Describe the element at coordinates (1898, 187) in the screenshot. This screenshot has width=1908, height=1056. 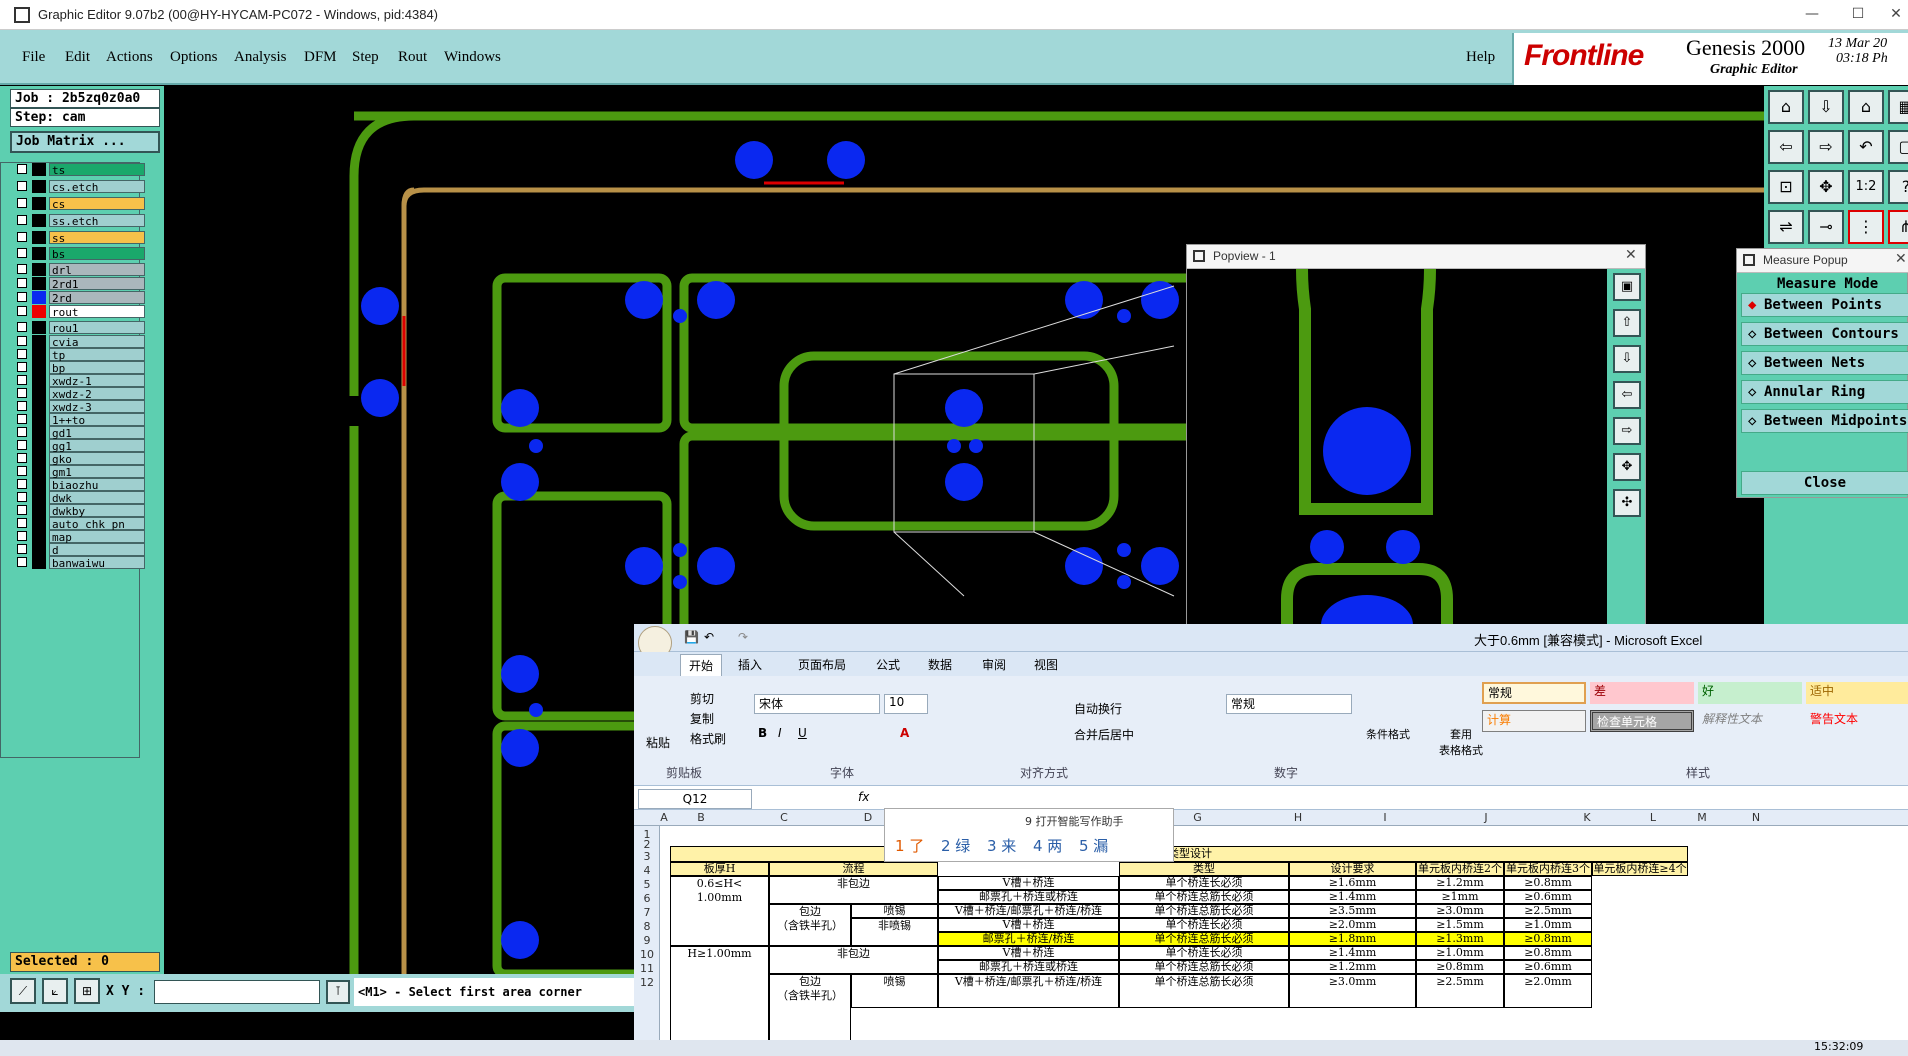
I see `tool-help-icon: ?` at that location.